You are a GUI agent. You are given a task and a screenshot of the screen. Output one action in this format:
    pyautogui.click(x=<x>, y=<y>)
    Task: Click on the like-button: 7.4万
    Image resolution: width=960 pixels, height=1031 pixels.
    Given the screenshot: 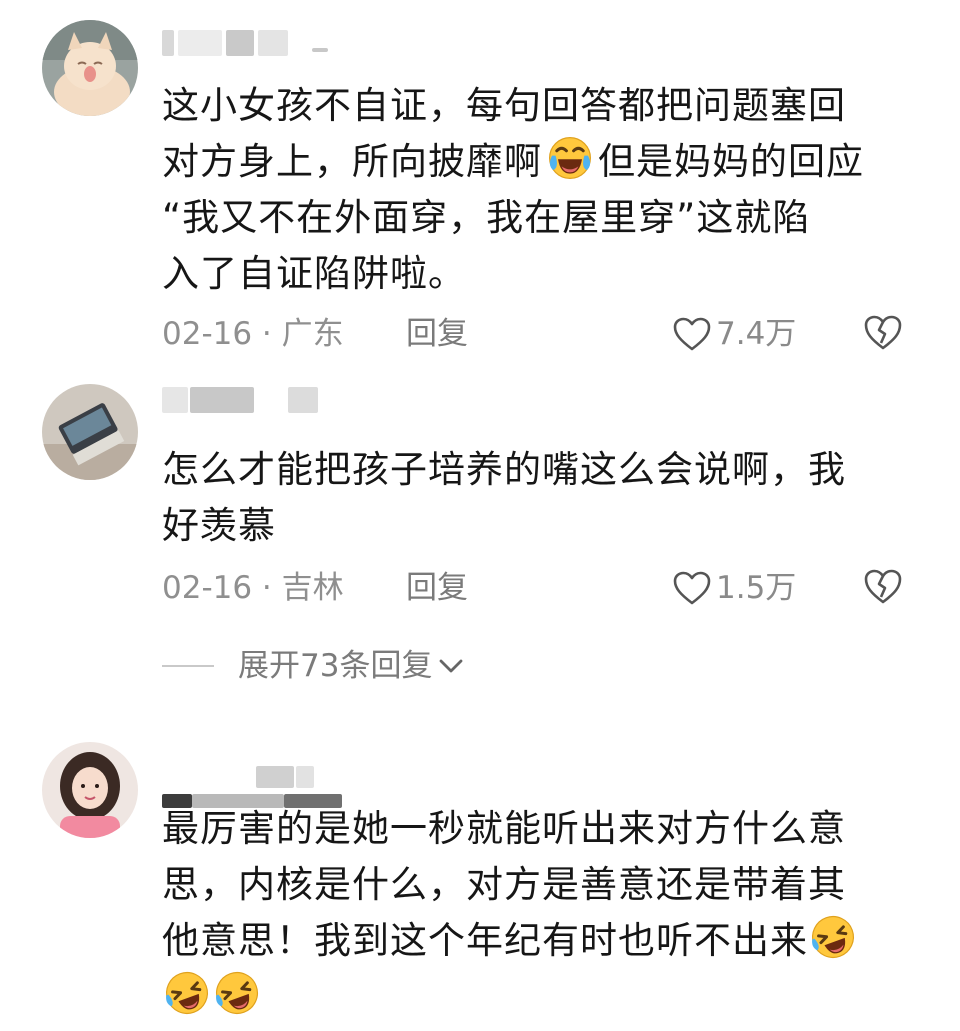 What is the action you would take?
    pyautogui.click(x=734, y=334)
    